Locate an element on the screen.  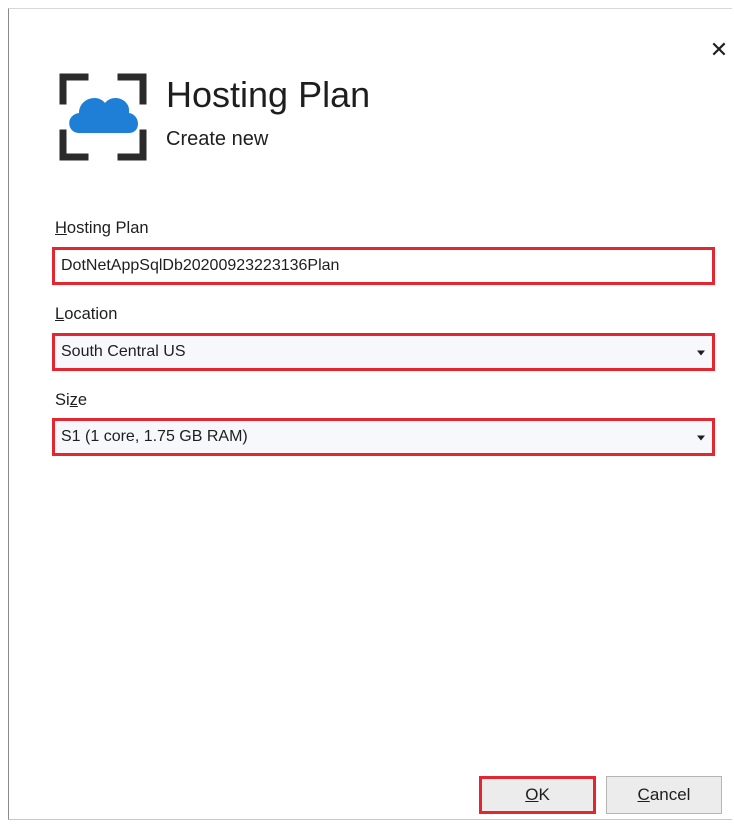
hosting-plan-input: DotNetAppSqlDb20200923223136Plan is located at coordinates (383, 266).